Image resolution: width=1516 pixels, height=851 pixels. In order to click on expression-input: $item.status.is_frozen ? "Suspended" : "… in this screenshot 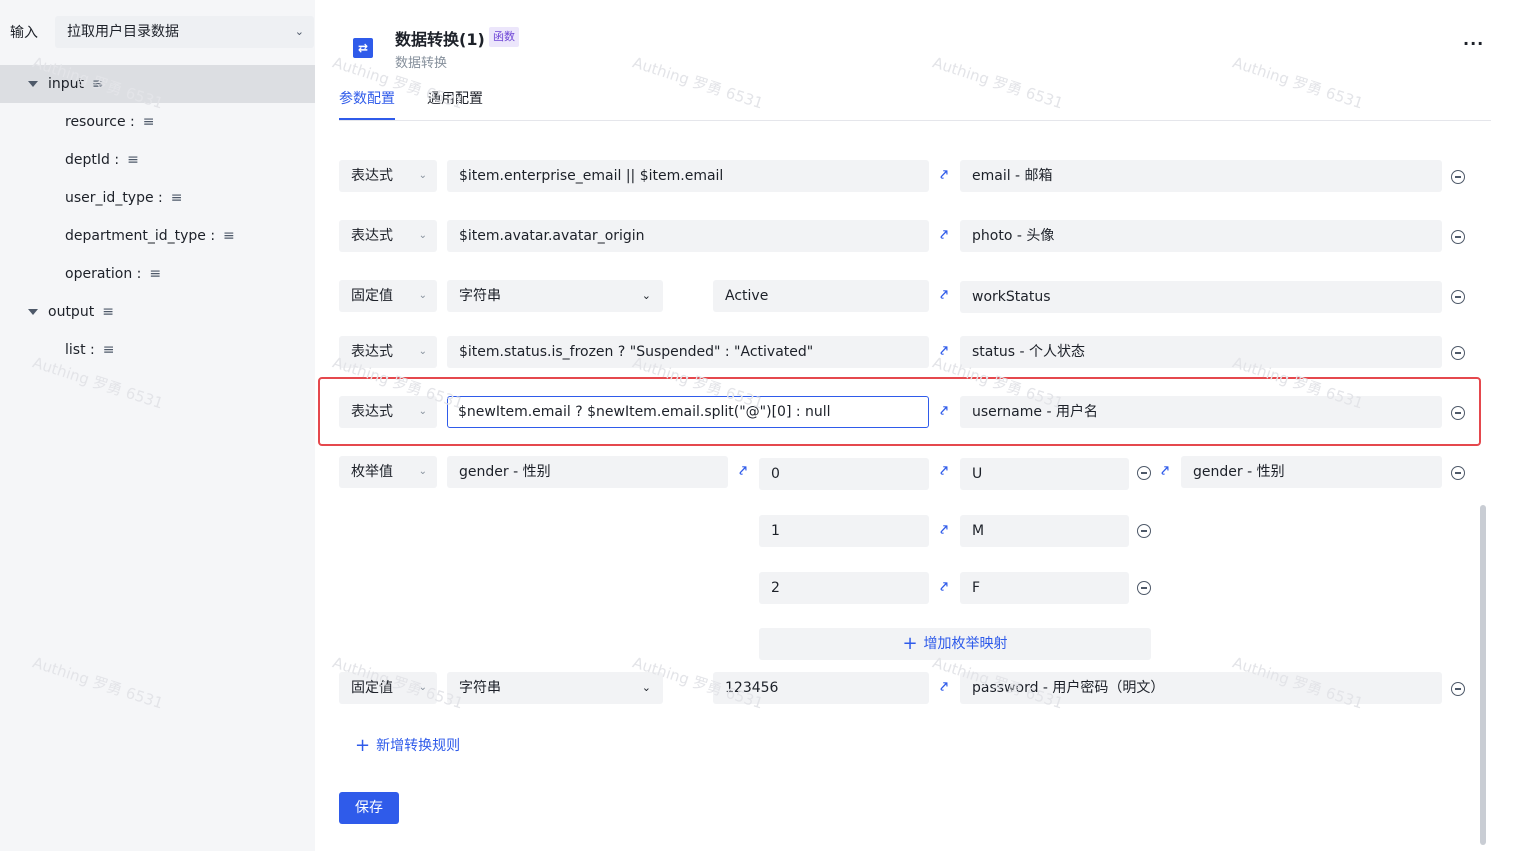, I will do `click(688, 352)`.